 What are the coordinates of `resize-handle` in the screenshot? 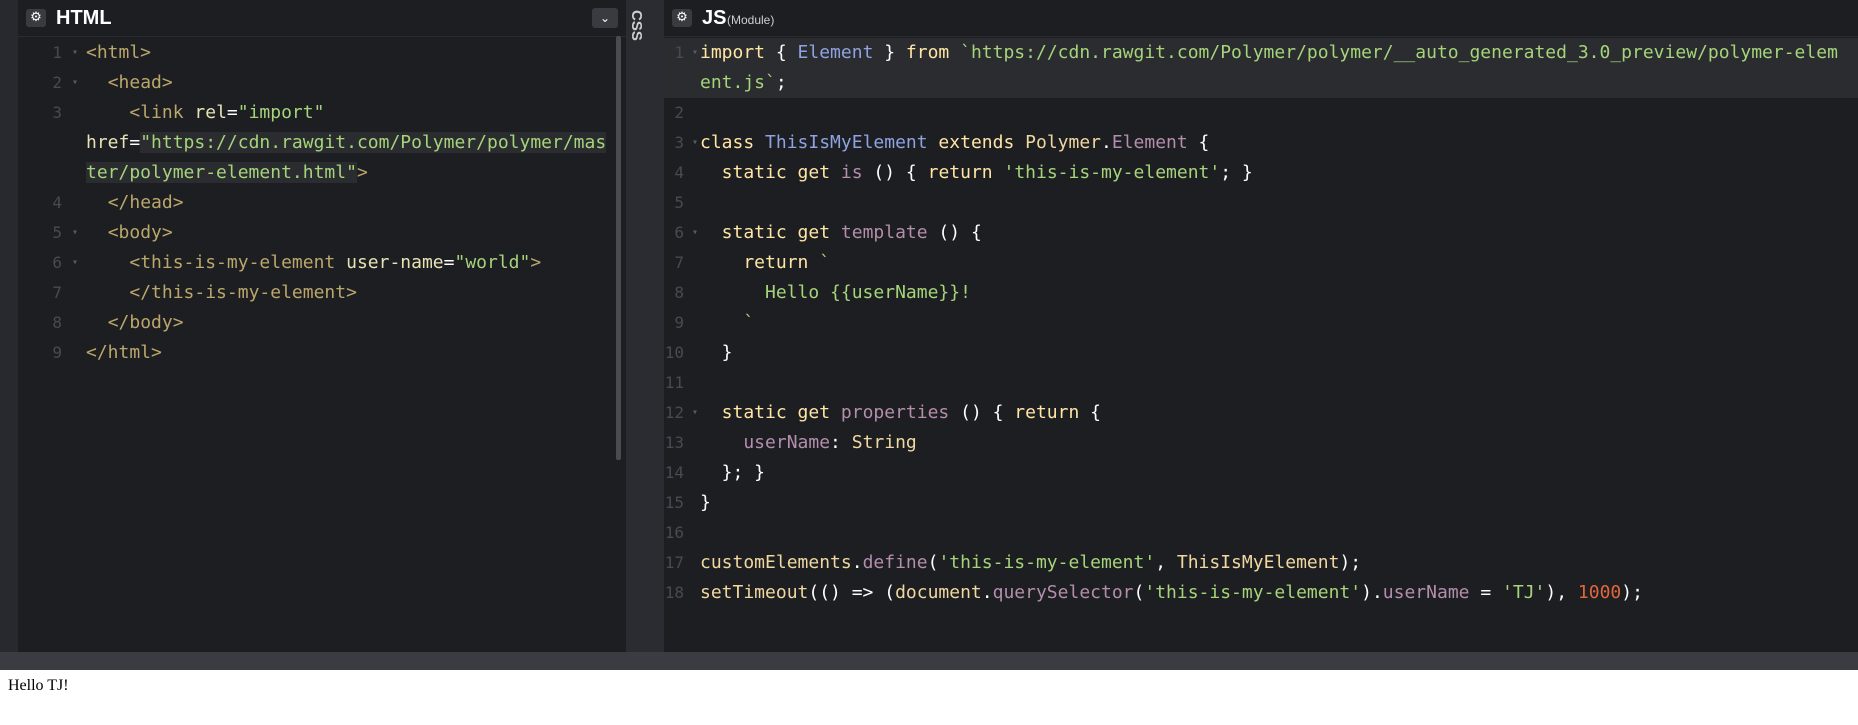 It's located at (929, 661).